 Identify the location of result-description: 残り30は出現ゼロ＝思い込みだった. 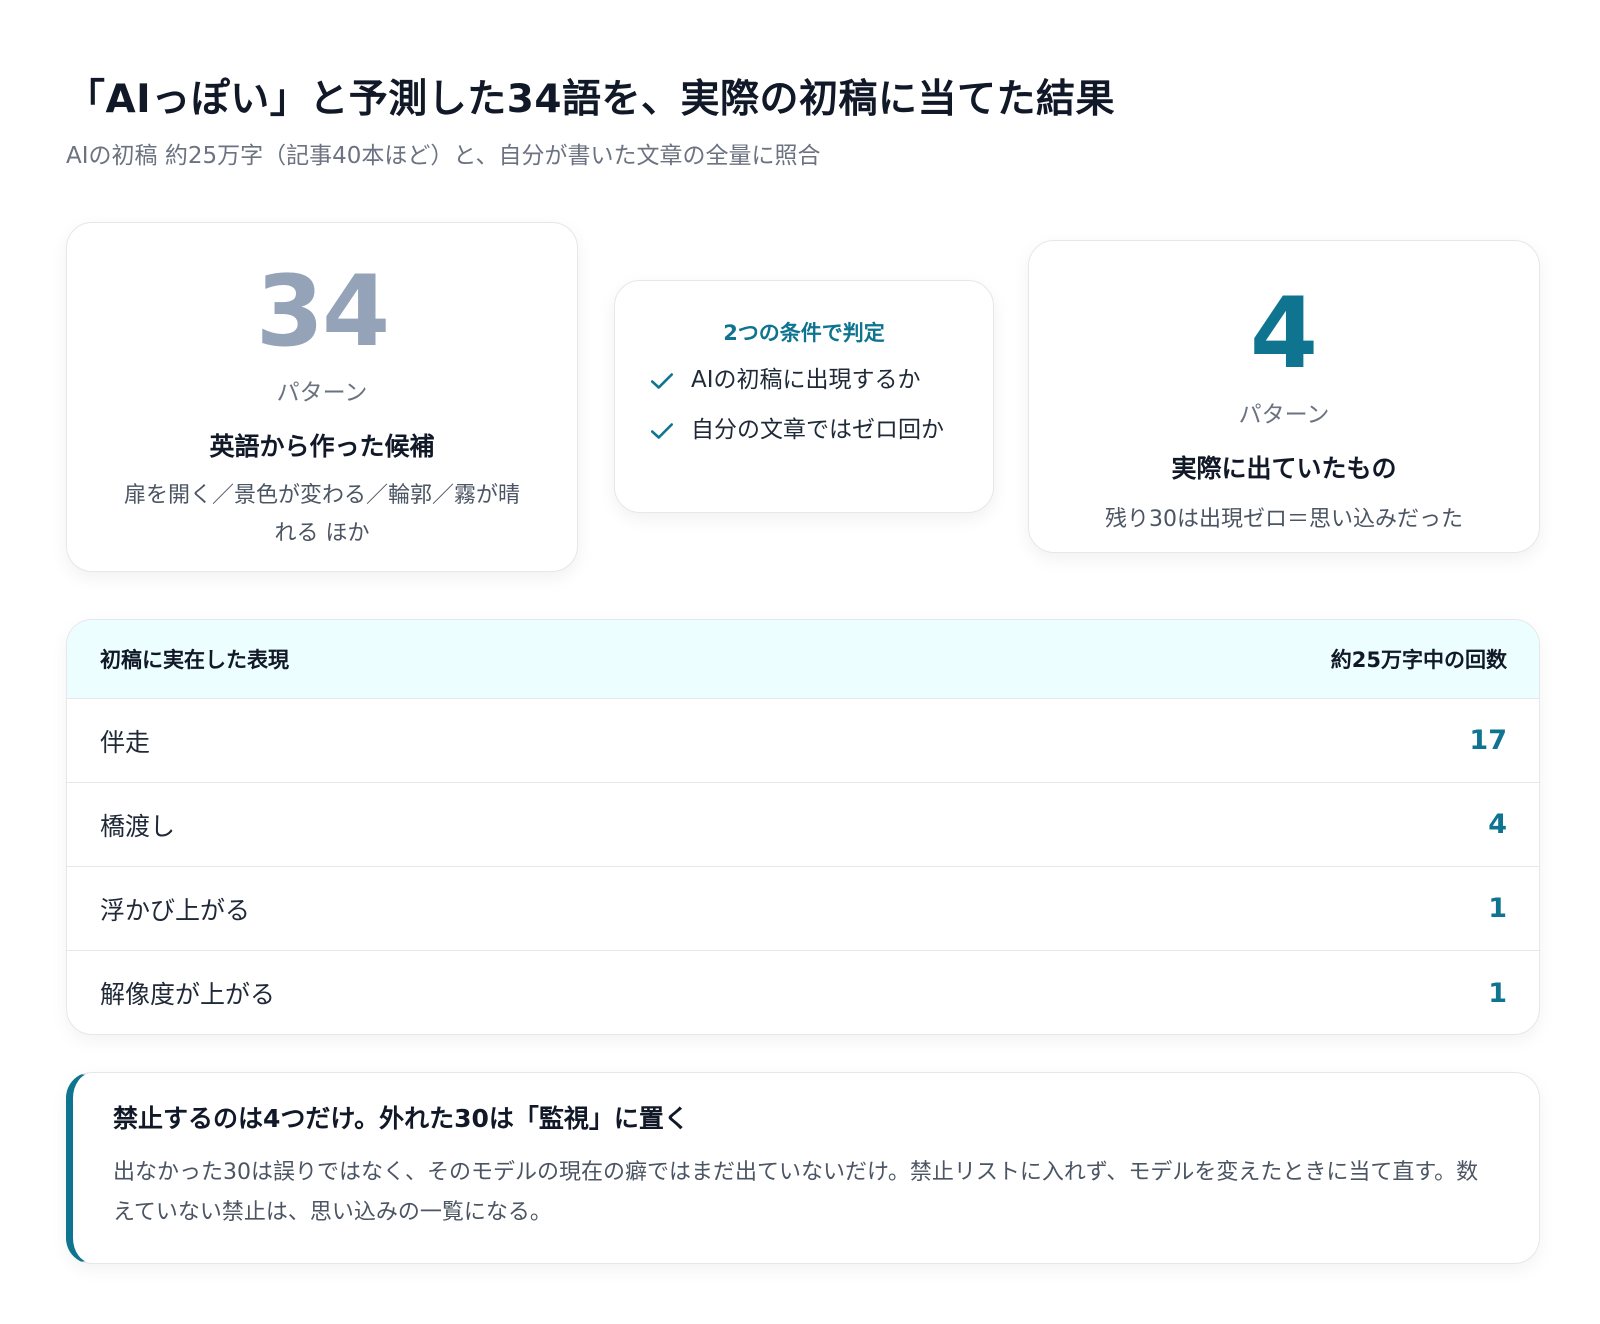
(1284, 519).